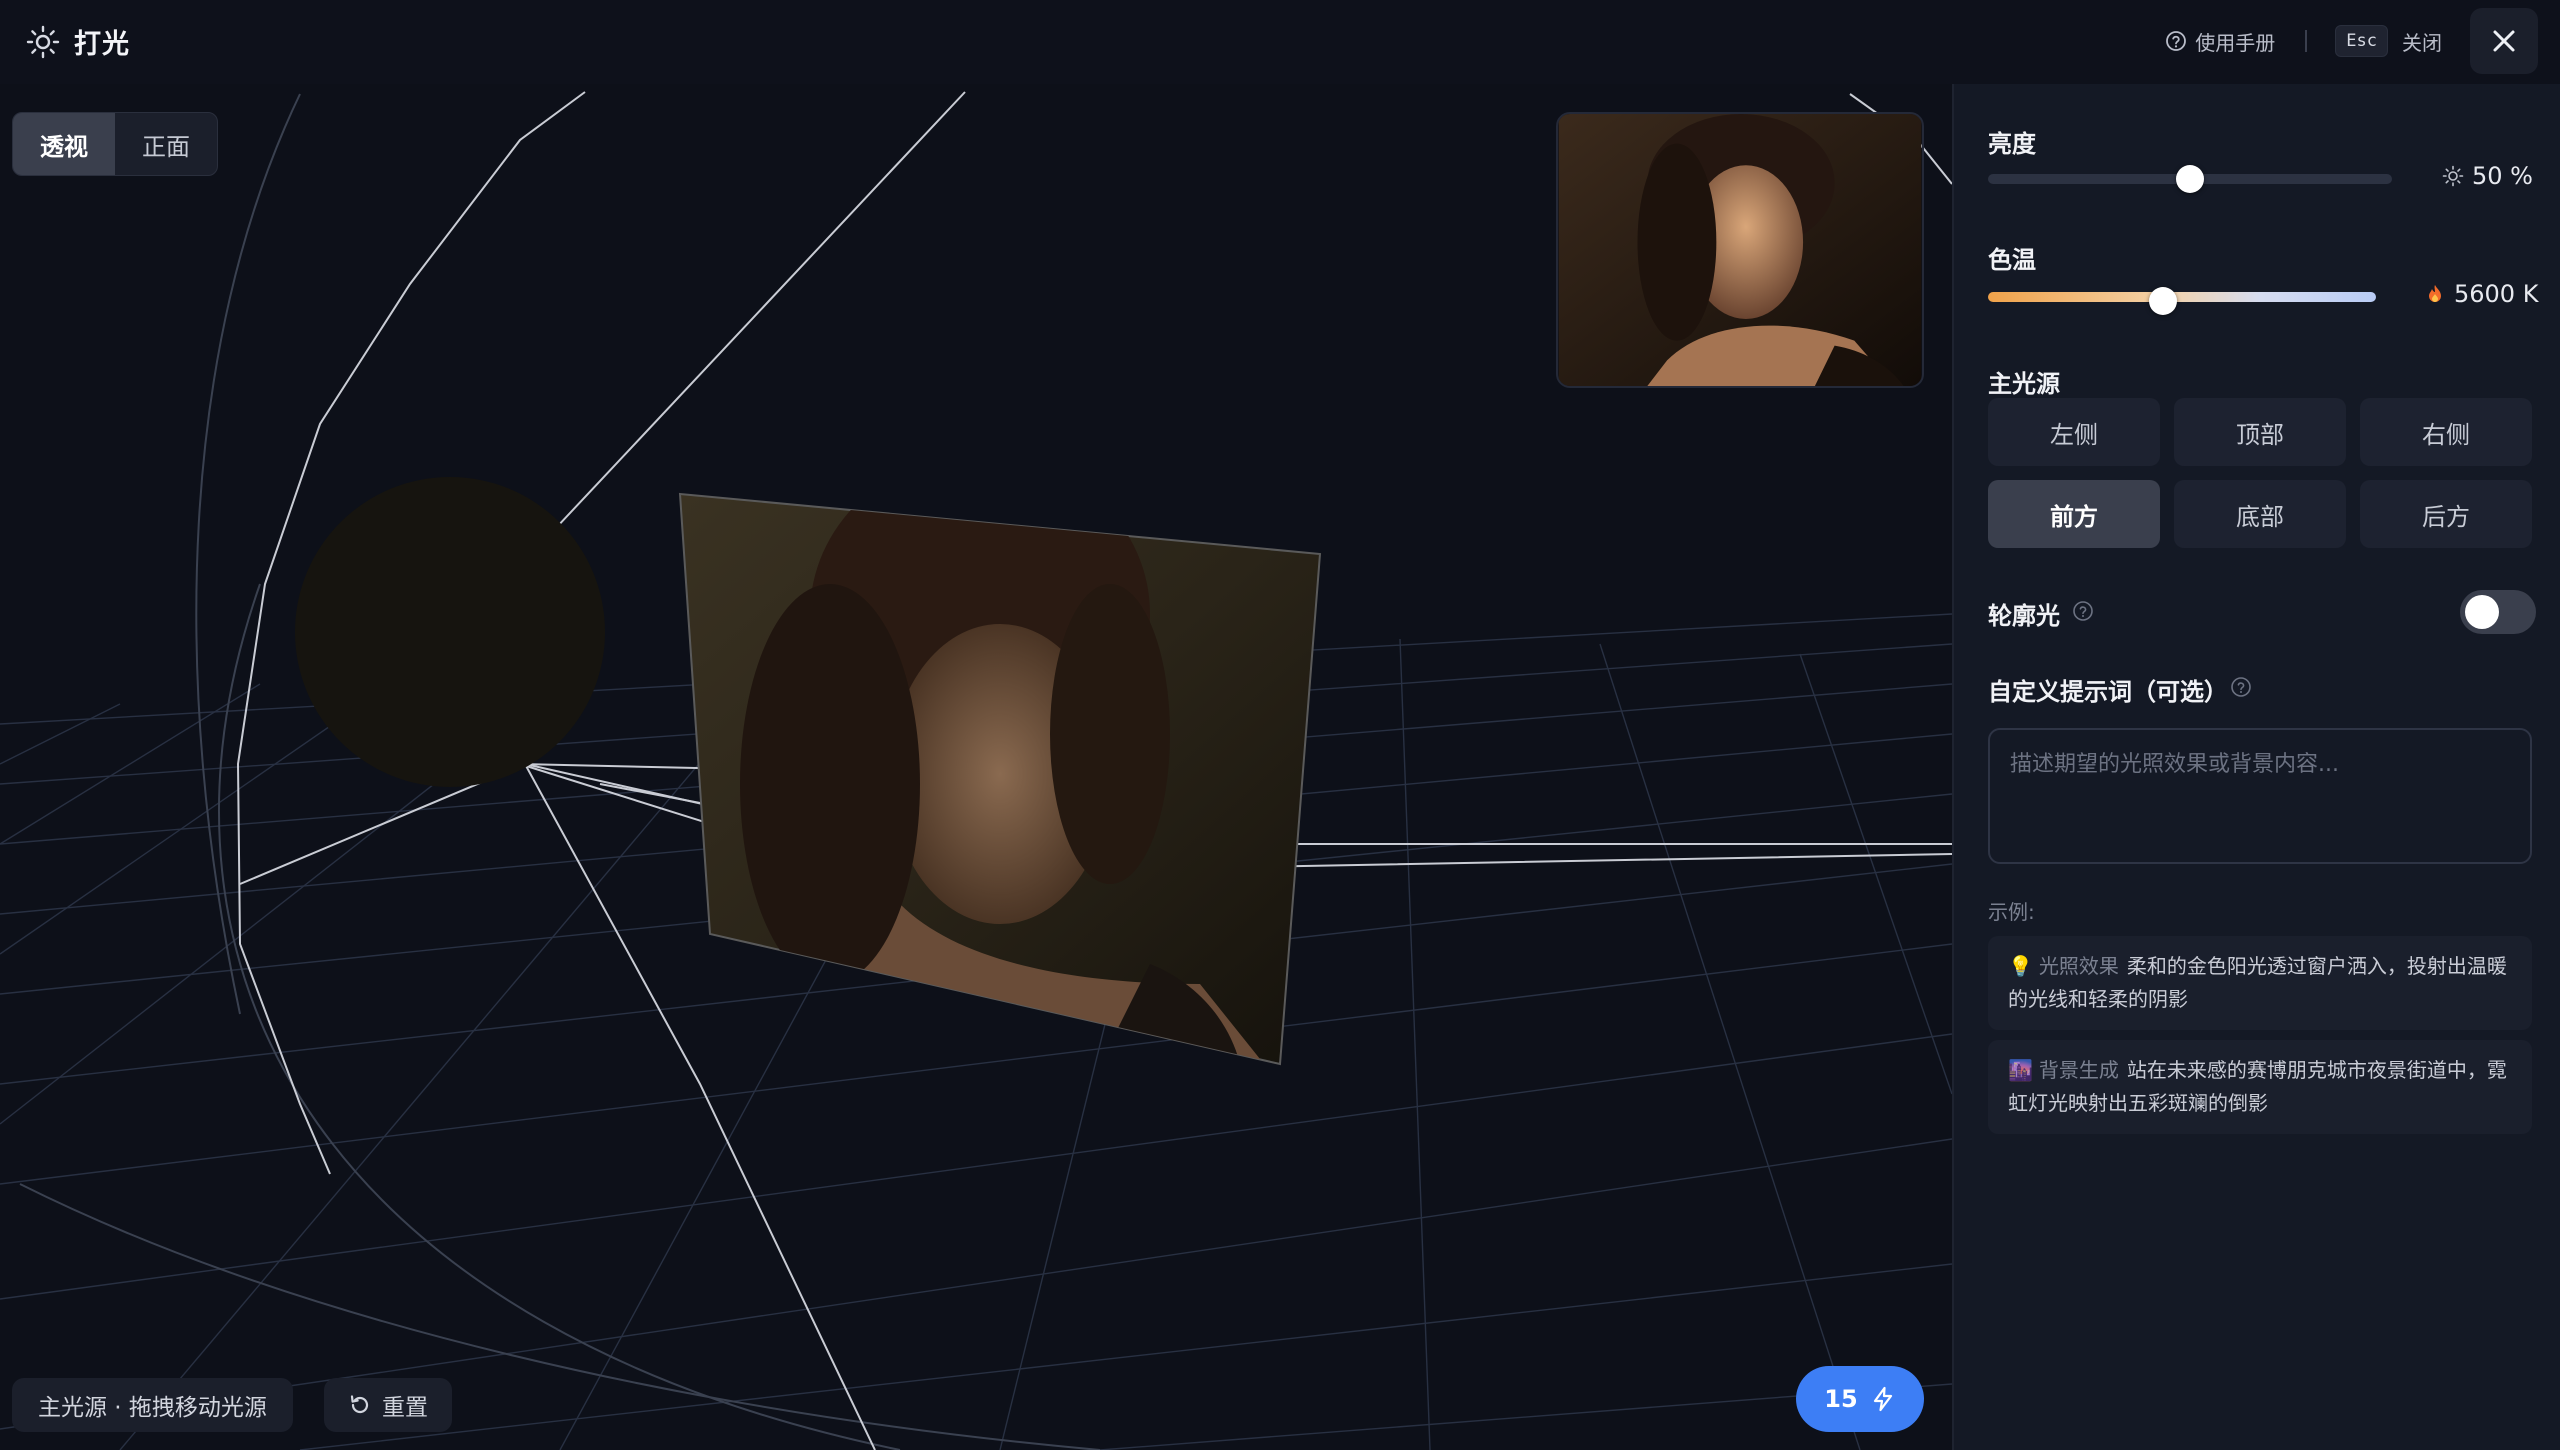 Image resolution: width=2560 pixels, height=1450 pixels. I want to click on rim-light-label: 轮廓光, so click(2024, 616).